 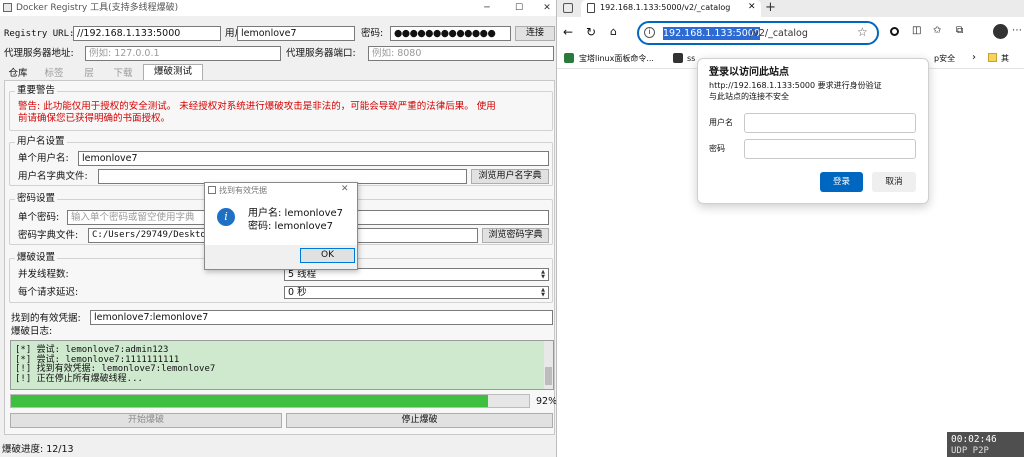 What do you see at coordinates (770, 7) in the screenshot?
I see `new-tab-icon: +` at bounding box center [770, 7].